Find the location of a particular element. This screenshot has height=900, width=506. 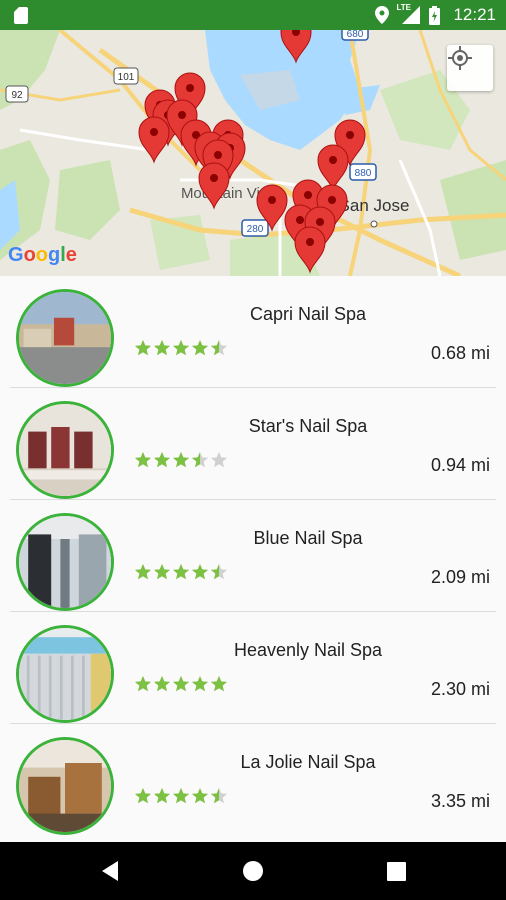

home-icon is located at coordinates (253, 871).